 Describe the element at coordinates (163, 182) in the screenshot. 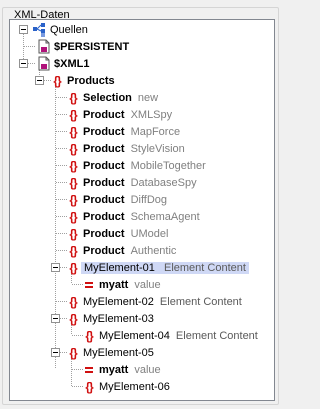

I see `node-value: DatabaseSpy` at that location.